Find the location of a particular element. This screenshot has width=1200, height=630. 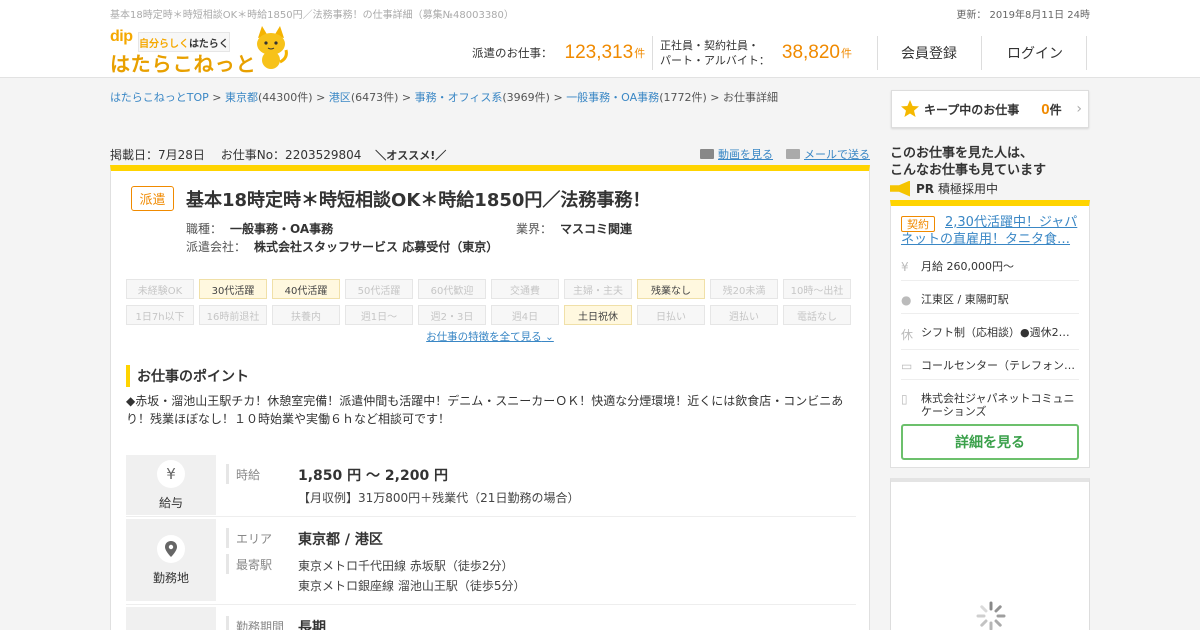

rec-salary-text: 月給 260,000円～ is located at coordinates (967, 266).